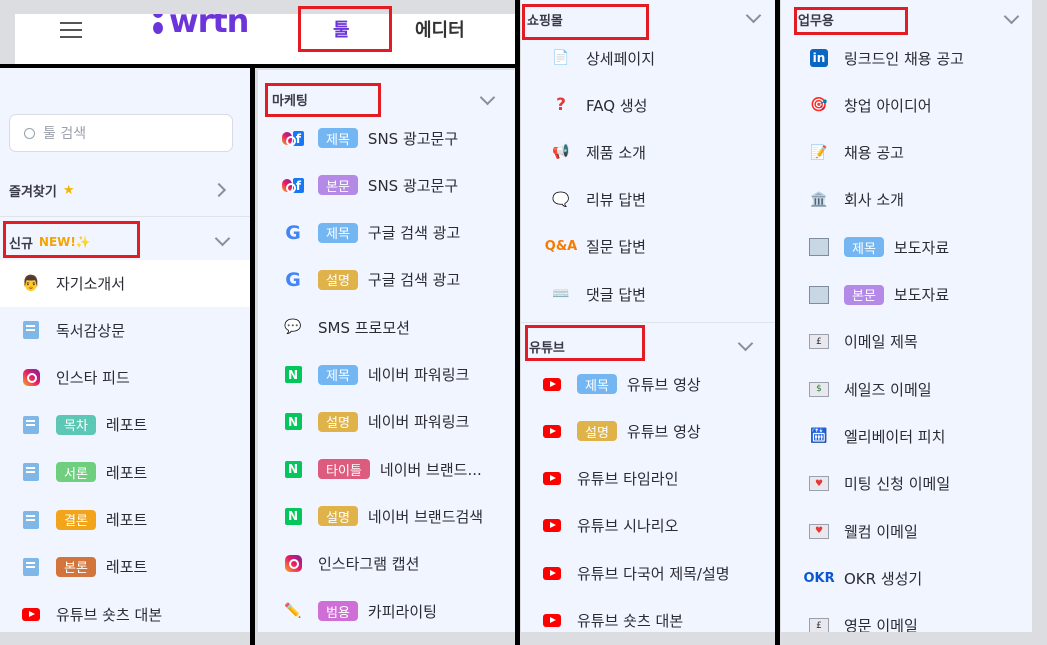 This screenshot has width=1047, height=645. Describe the element at coordinates (895, 436) in the screenshot. I see `list-item-label: 엘리베이터 피치` at that location.